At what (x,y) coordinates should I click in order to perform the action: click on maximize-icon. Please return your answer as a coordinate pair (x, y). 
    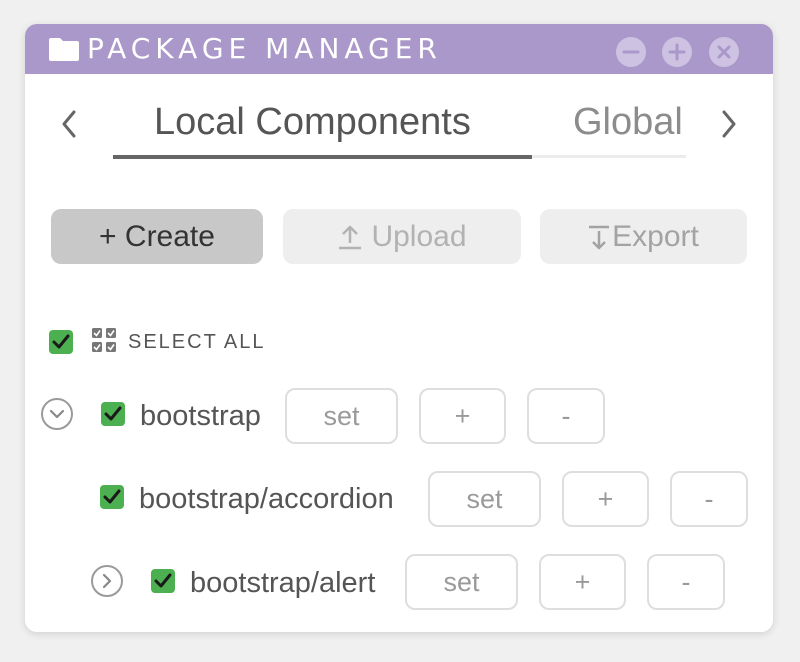
    Looking at the image, I should click on (677, 52).